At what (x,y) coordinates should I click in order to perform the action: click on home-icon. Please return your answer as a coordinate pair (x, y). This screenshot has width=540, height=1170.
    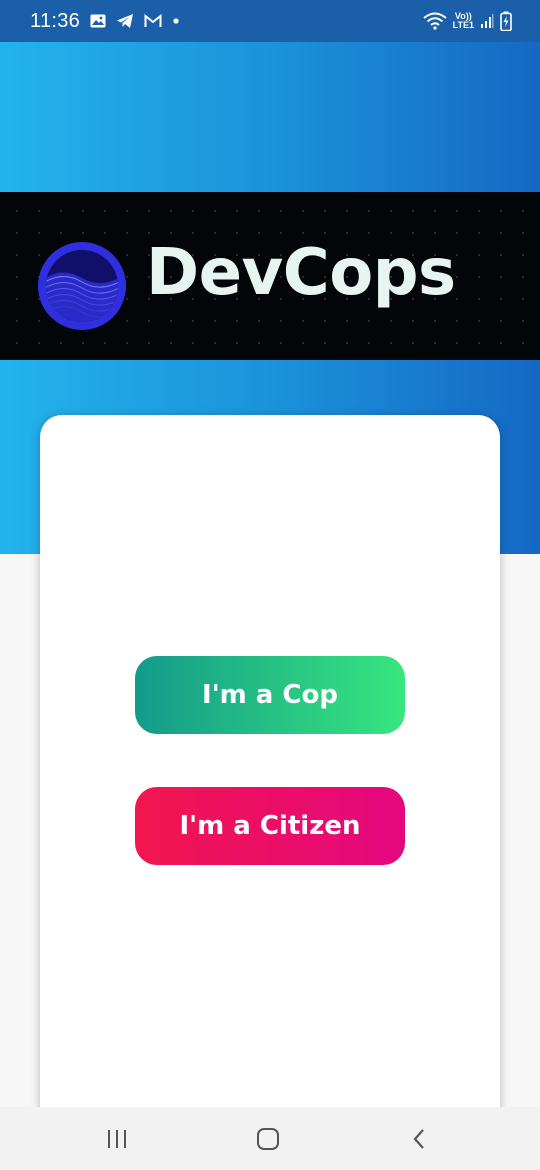
    Looking at the image, I should click on (268, 1139).